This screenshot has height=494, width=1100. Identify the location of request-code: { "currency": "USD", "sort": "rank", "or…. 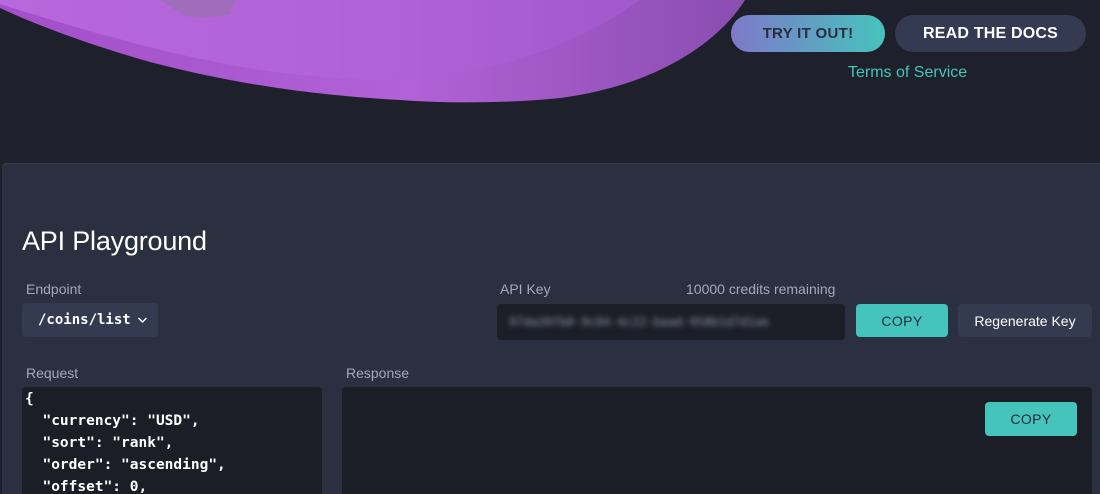
(125, 441).